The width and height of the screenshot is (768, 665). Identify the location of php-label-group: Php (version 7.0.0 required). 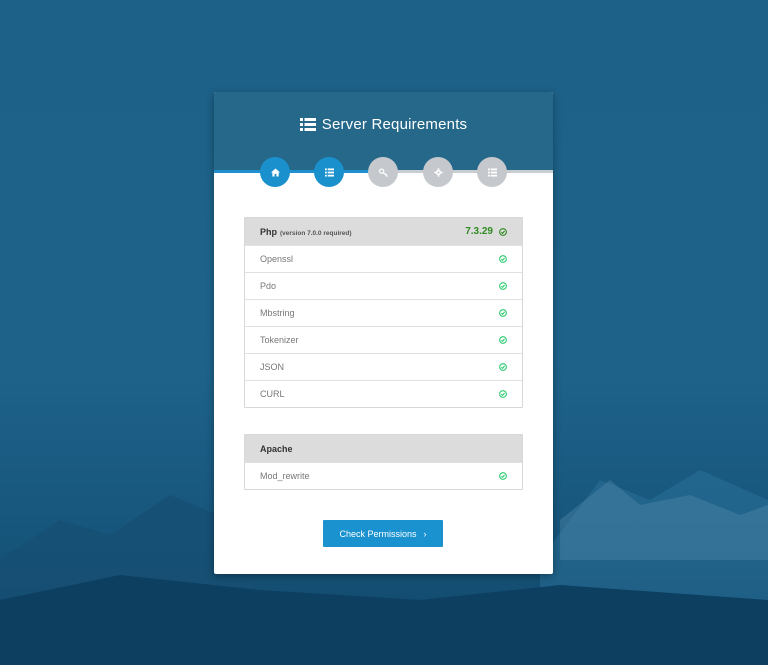
(306, 232).